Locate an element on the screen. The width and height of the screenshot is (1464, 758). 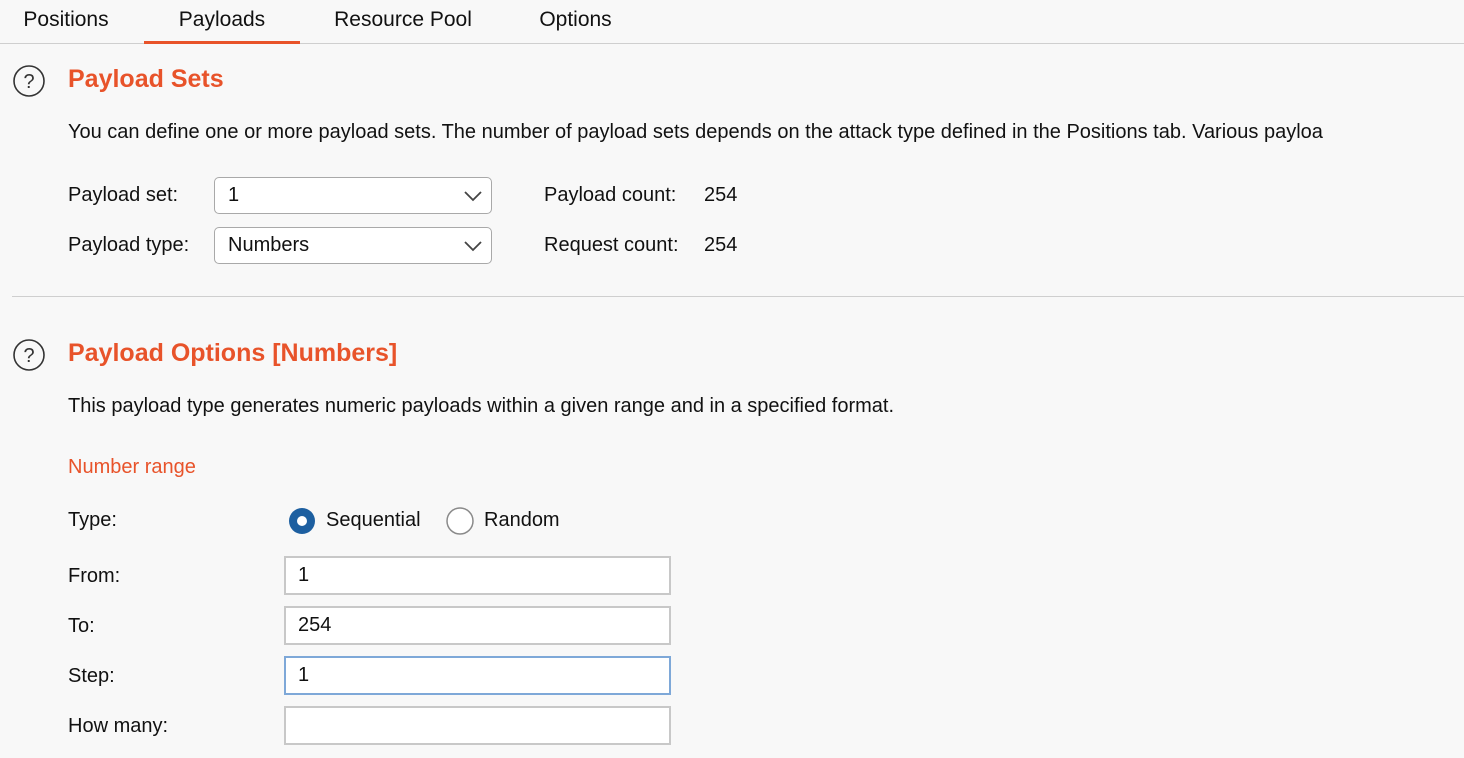
payload-type-label: Payload type: is located at coordinates (129, 245).